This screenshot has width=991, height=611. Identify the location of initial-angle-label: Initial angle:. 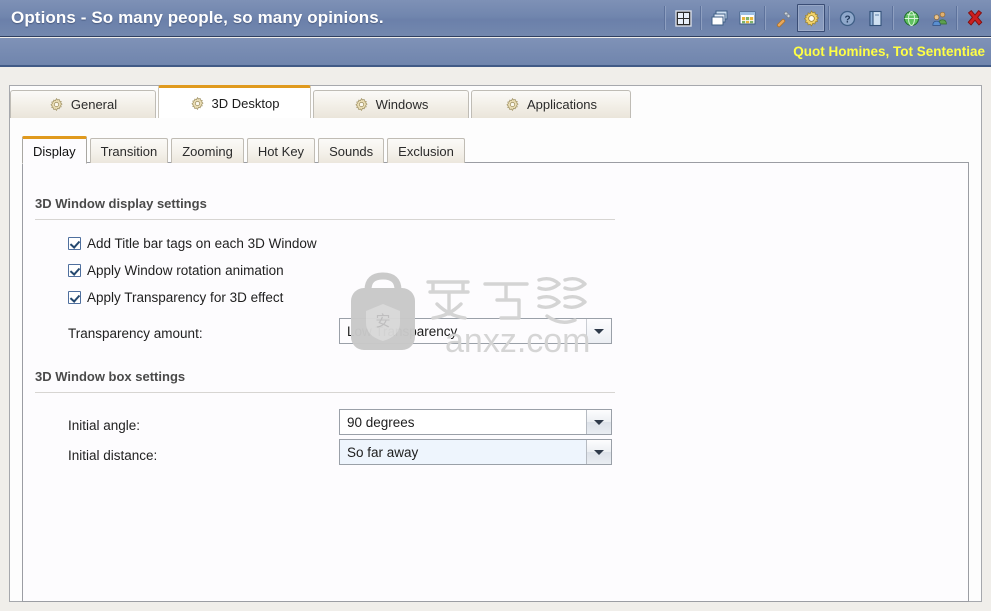
(104, 425).